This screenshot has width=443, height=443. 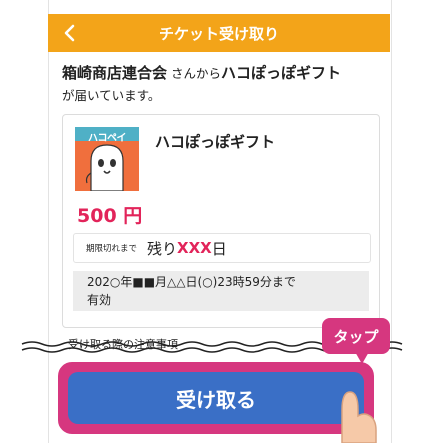 I want to click on app-header: チケット受け取り, so click(x=219, y=33).